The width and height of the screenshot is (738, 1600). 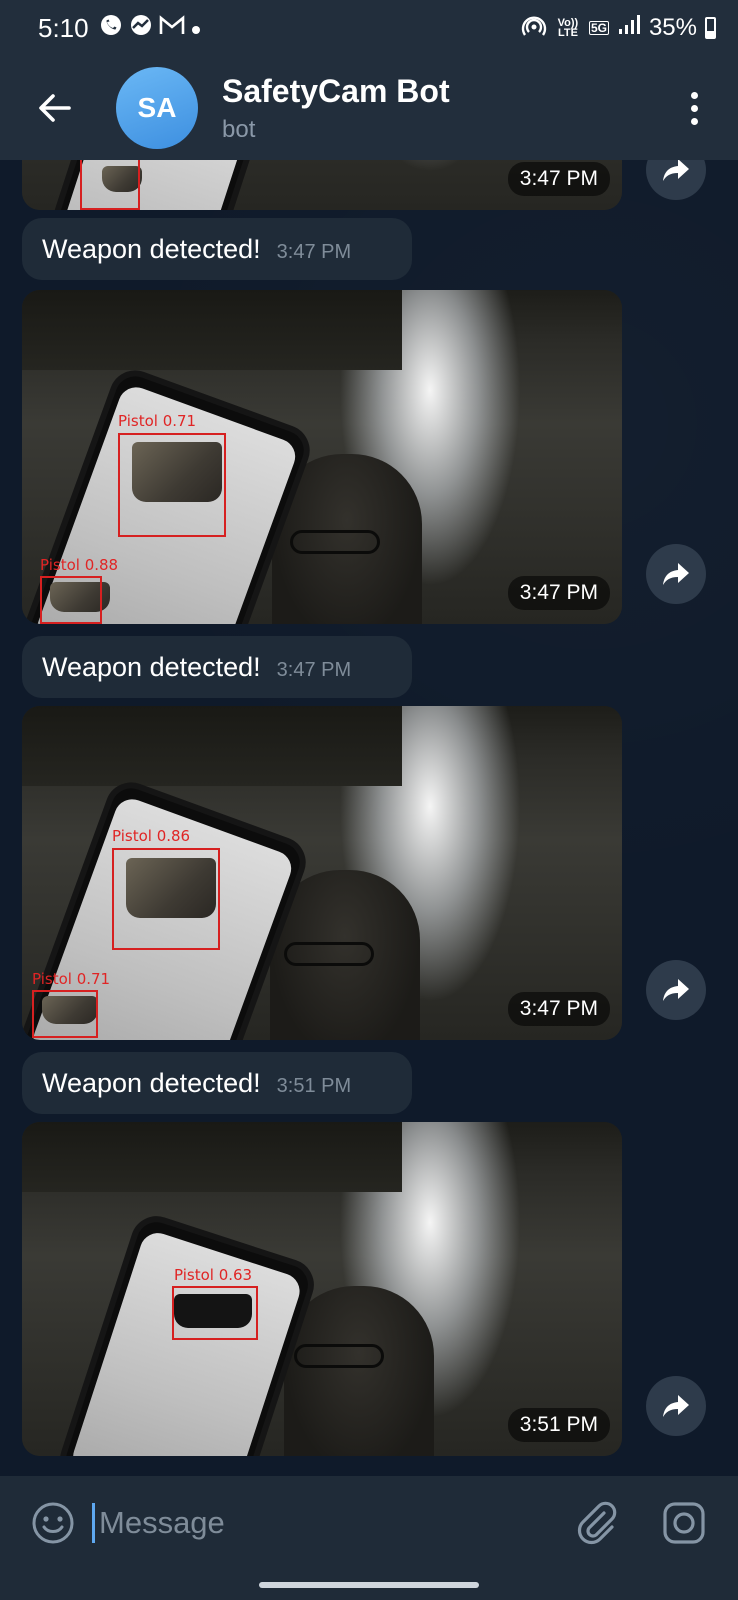 I want to click on gmail-icon, so click(x=172, y=28).